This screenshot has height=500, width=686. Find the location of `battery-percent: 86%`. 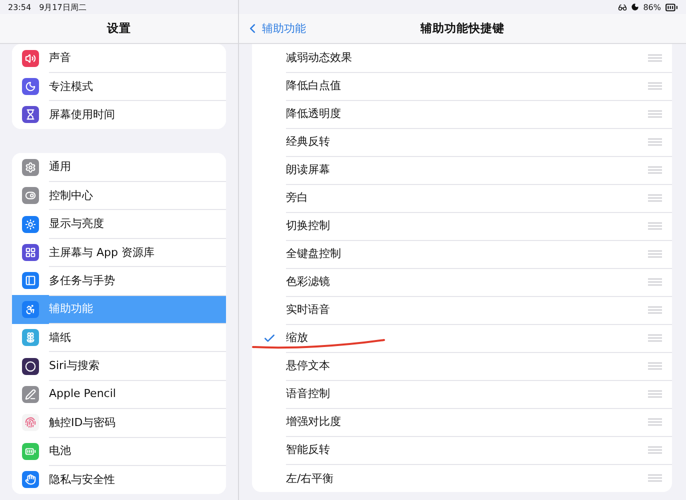

battery-percent: 86% is located at coordinates (652, 7).